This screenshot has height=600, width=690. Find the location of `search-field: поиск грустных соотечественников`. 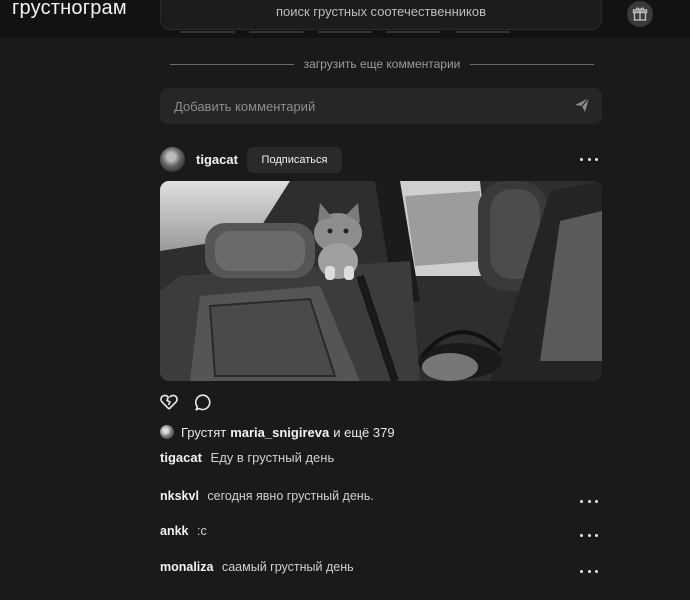

search-field: поиск грустных соотечественников is located at coordinates (381, 15).